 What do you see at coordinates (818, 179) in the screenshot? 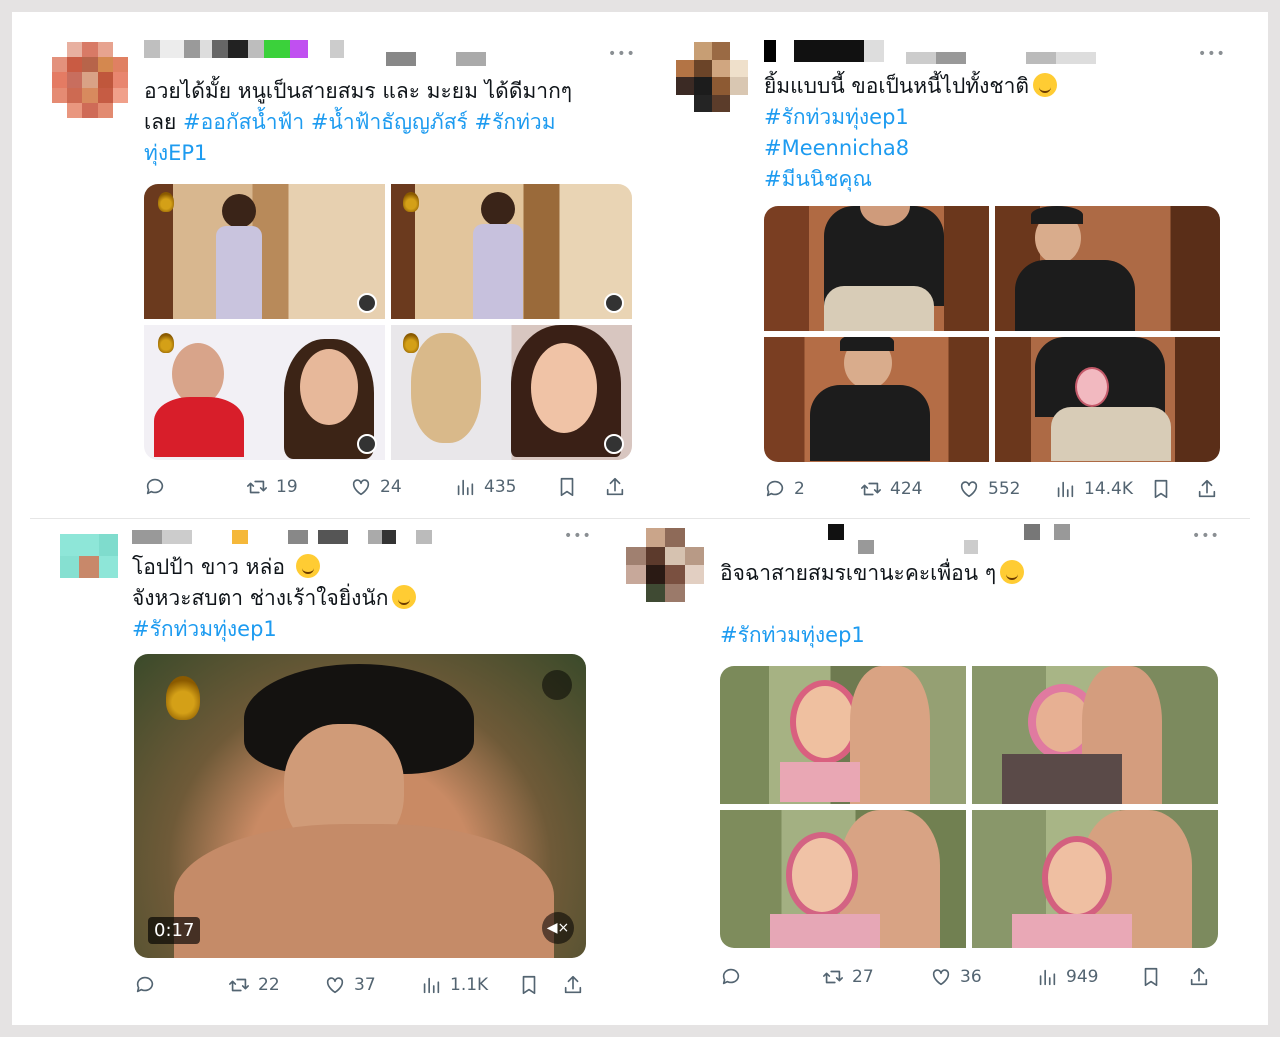
I see `hashtag-link: #มีนนิชคุณ` at bounding box center [818, 179].